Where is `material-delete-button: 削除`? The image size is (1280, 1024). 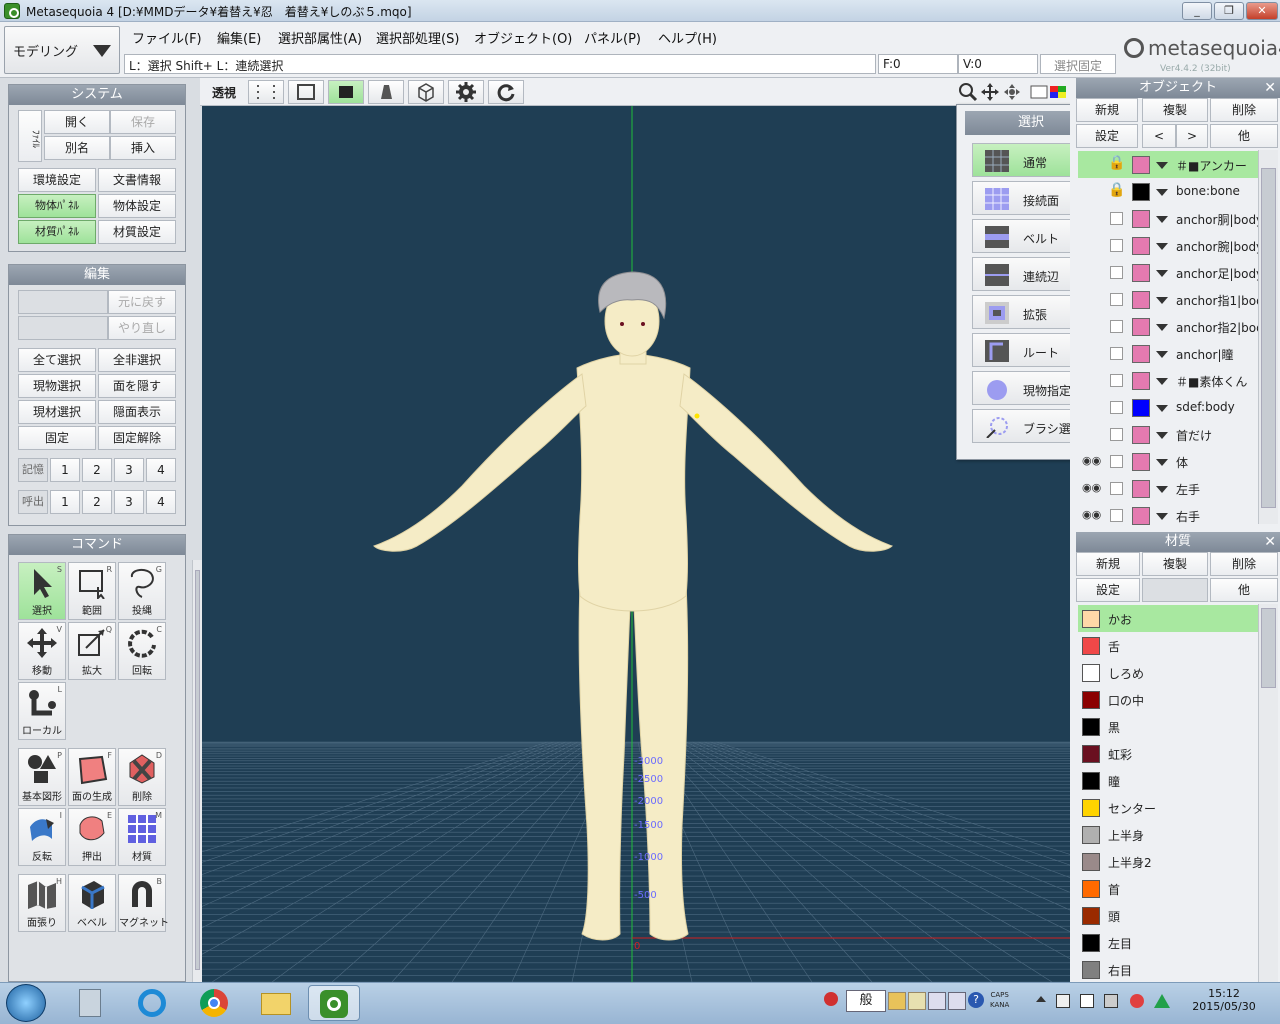 material-delete-button: 削除 is located at coordinates (1244, 564).